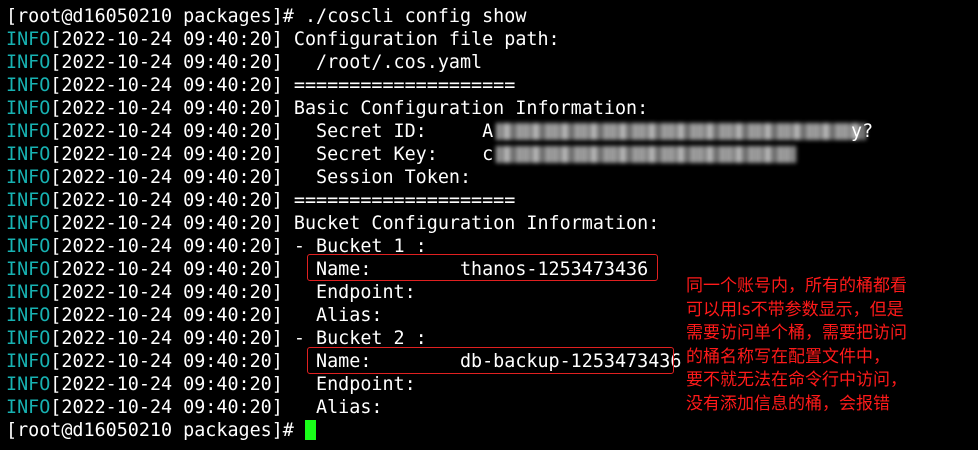 This screenshot has width=978, height=450. I want to click on log-message: Session Token:, so click(377, 177).